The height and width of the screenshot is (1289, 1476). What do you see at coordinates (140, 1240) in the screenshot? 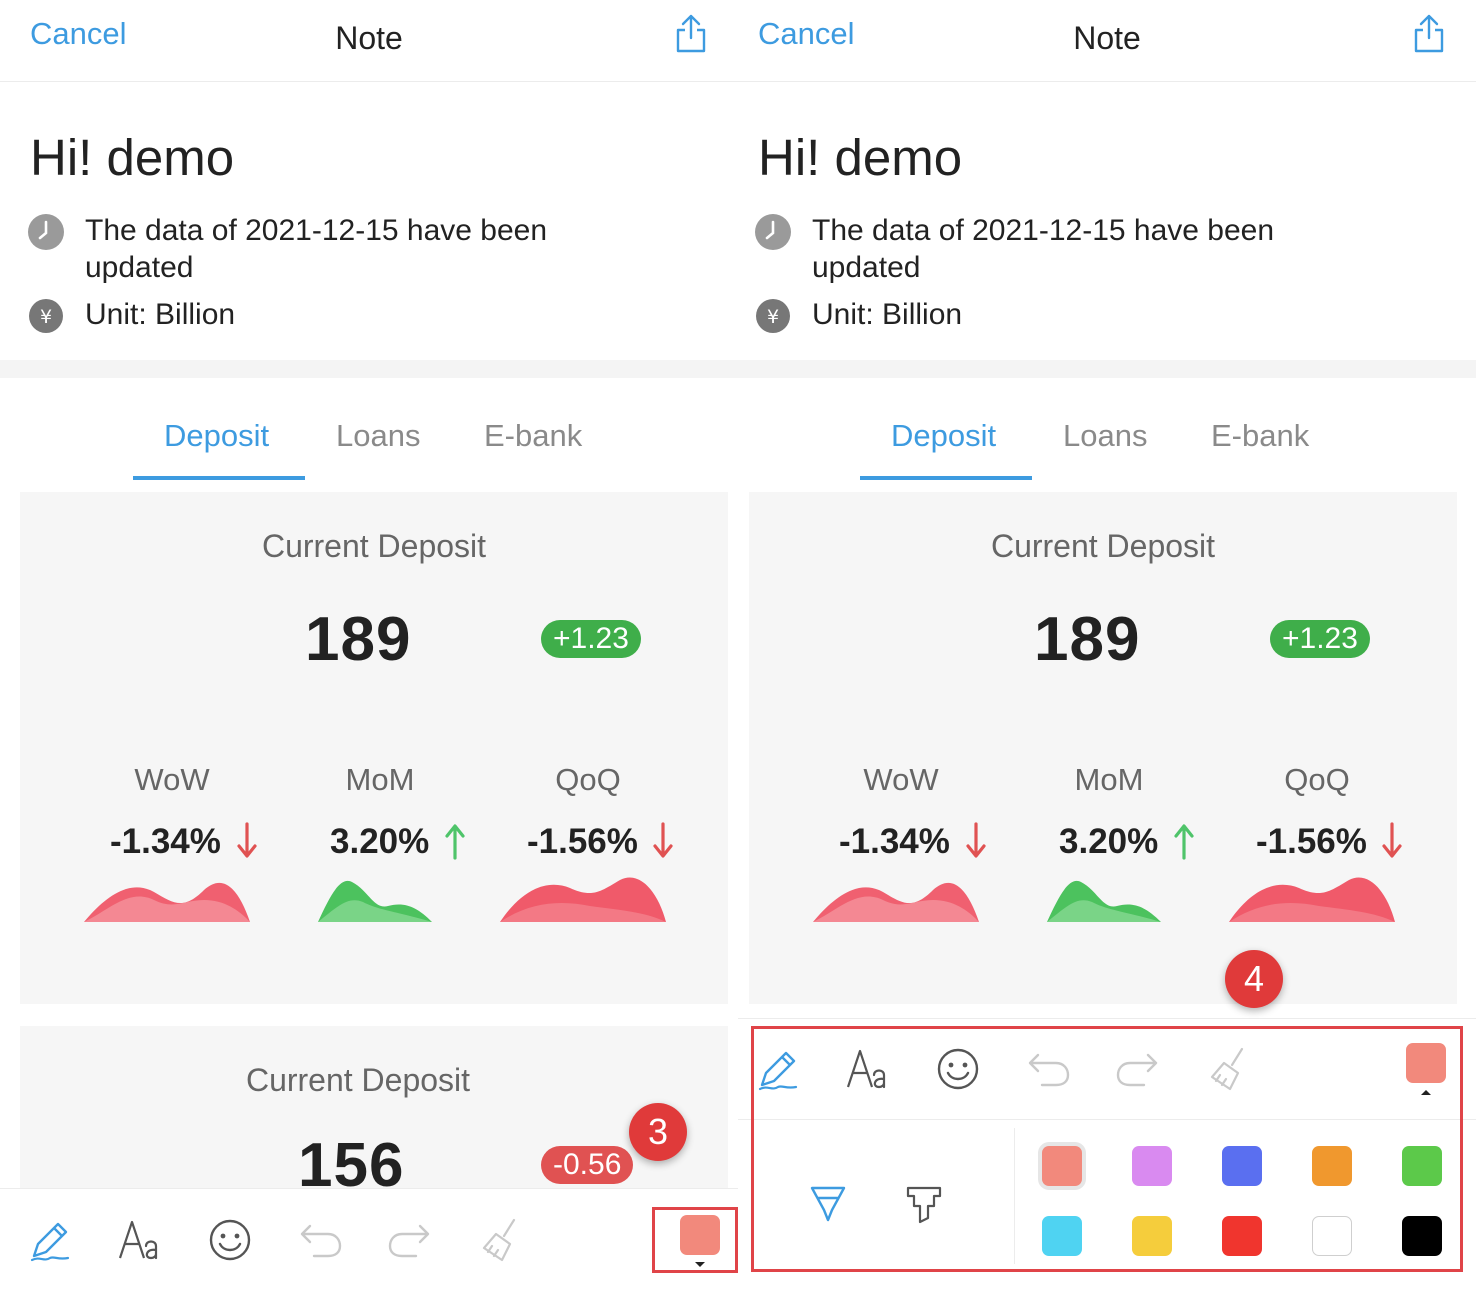
I see `text-icon` at bounding box center [140, 1240].